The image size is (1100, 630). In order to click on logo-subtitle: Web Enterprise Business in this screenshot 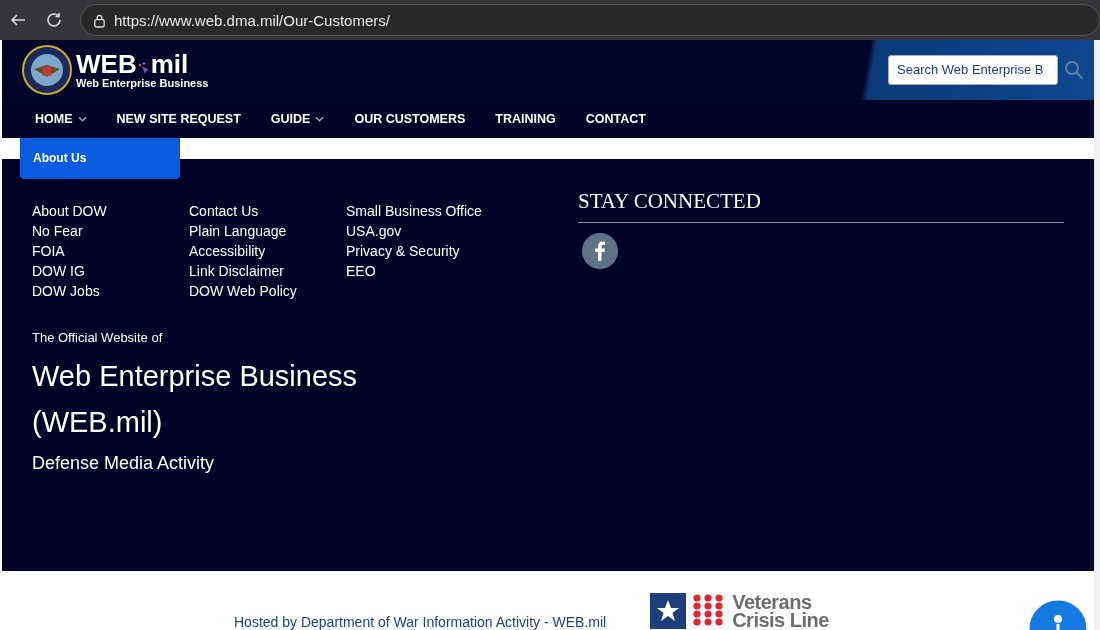, I will do `click(142, 82)`.